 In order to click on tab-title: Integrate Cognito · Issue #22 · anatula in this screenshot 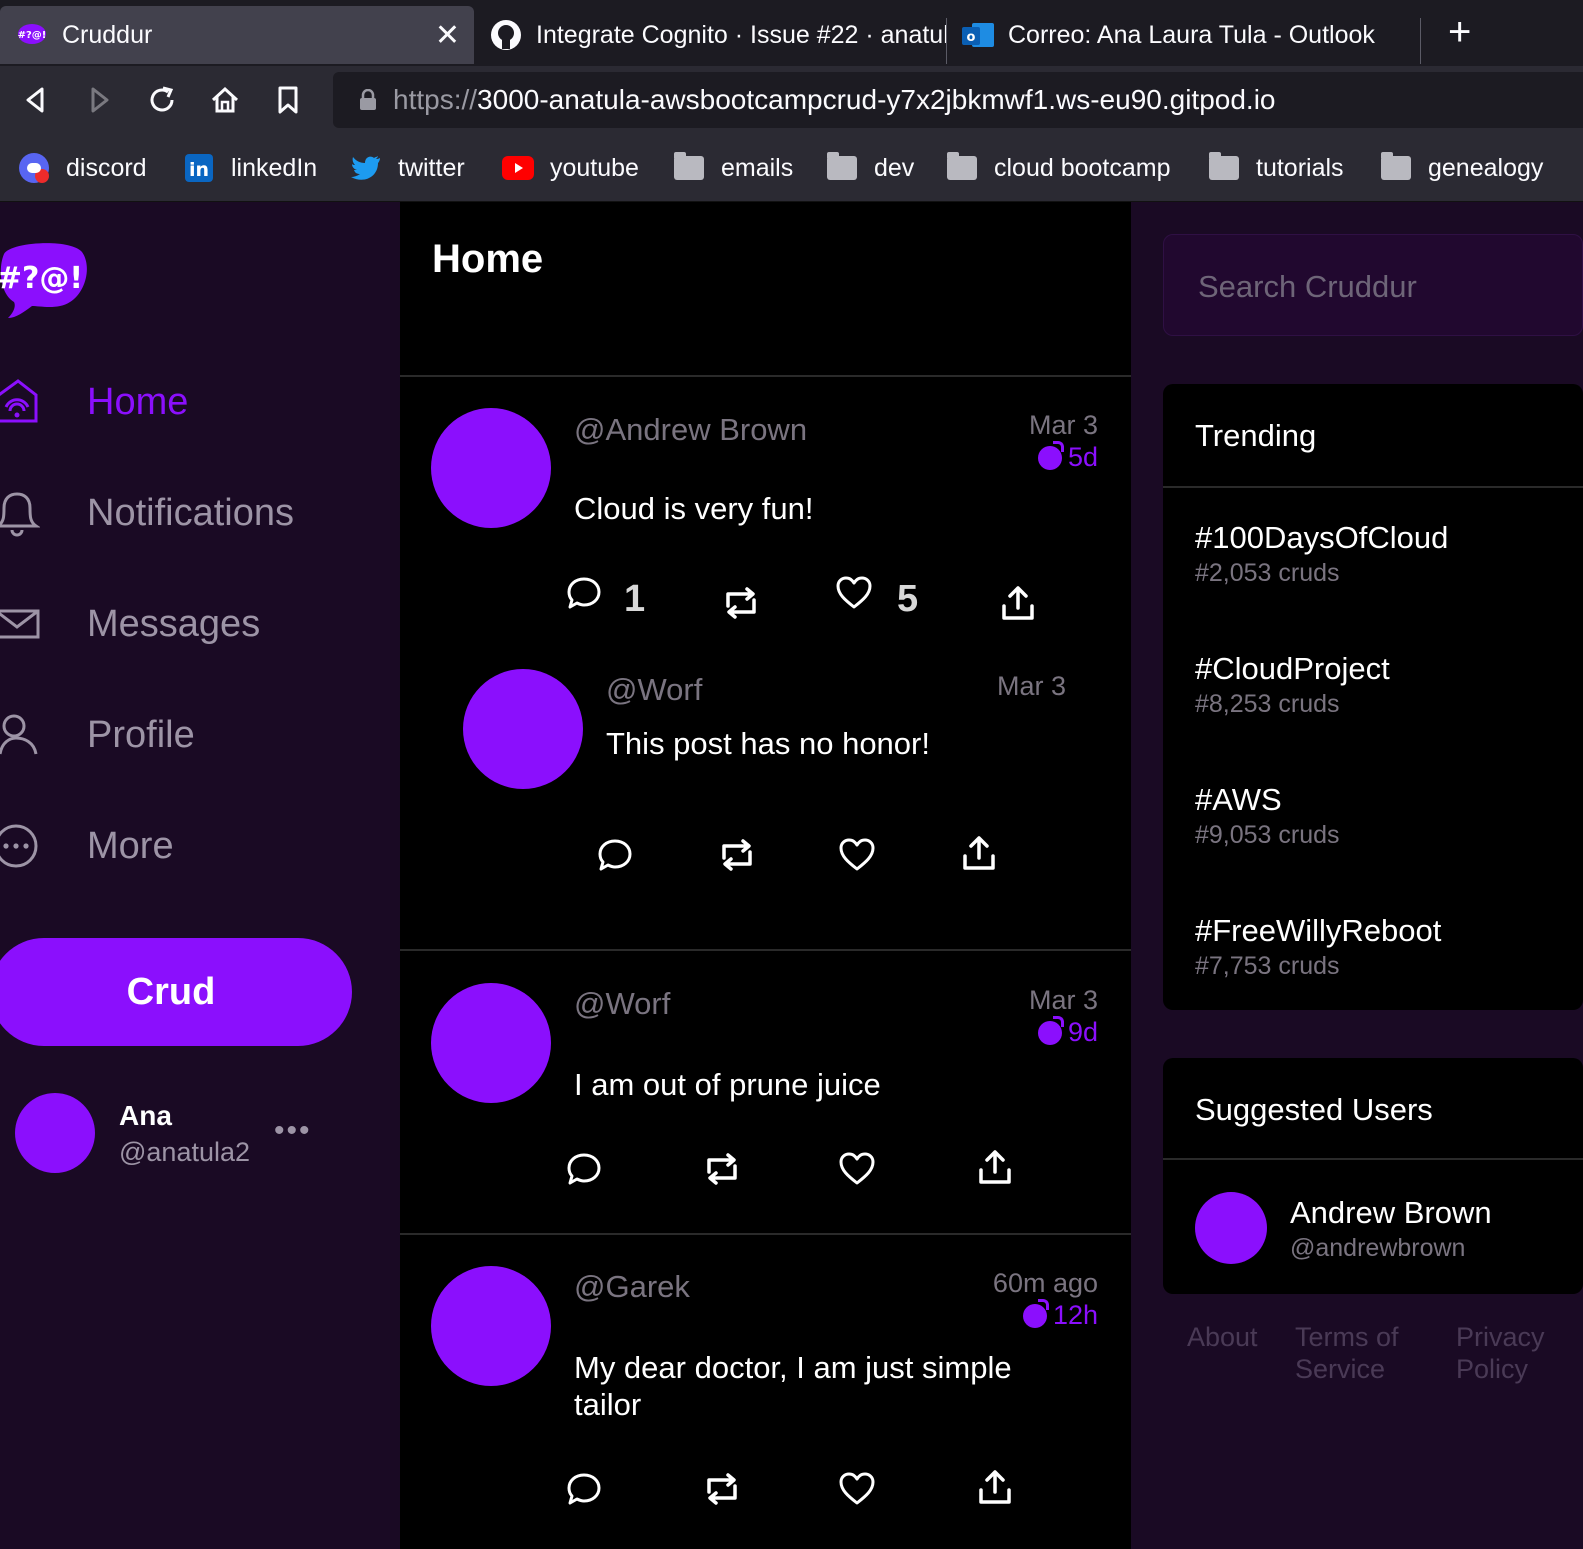, I will do `click(741, 34)`.